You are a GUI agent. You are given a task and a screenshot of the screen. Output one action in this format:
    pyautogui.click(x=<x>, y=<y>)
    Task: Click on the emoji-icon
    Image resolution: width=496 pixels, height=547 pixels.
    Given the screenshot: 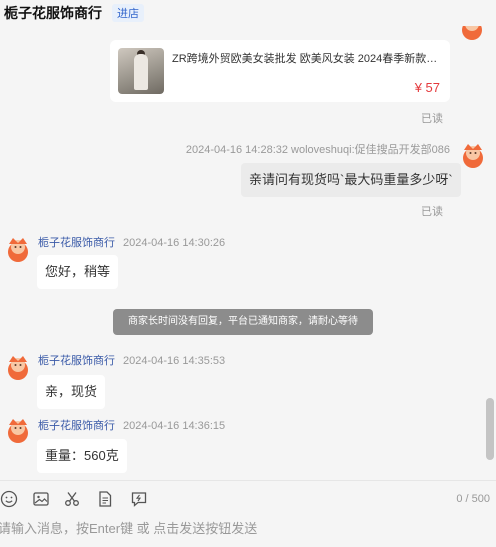 What is the action you would take?
    pyautogui.click(x=9, y=499)
    